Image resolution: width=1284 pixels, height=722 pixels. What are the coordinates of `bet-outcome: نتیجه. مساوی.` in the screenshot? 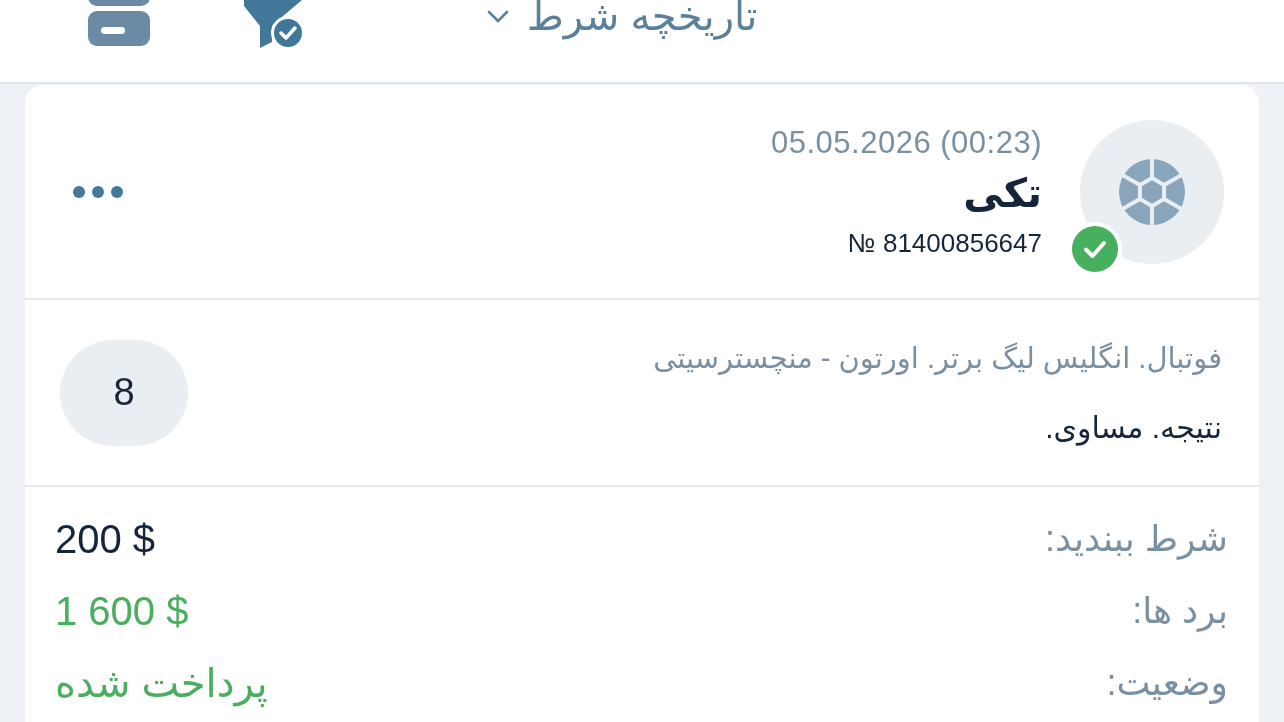 It's located at (1133, 428).